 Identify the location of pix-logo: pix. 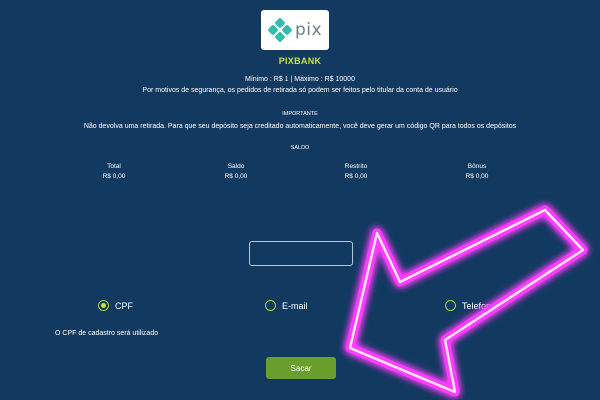
(295, 30).